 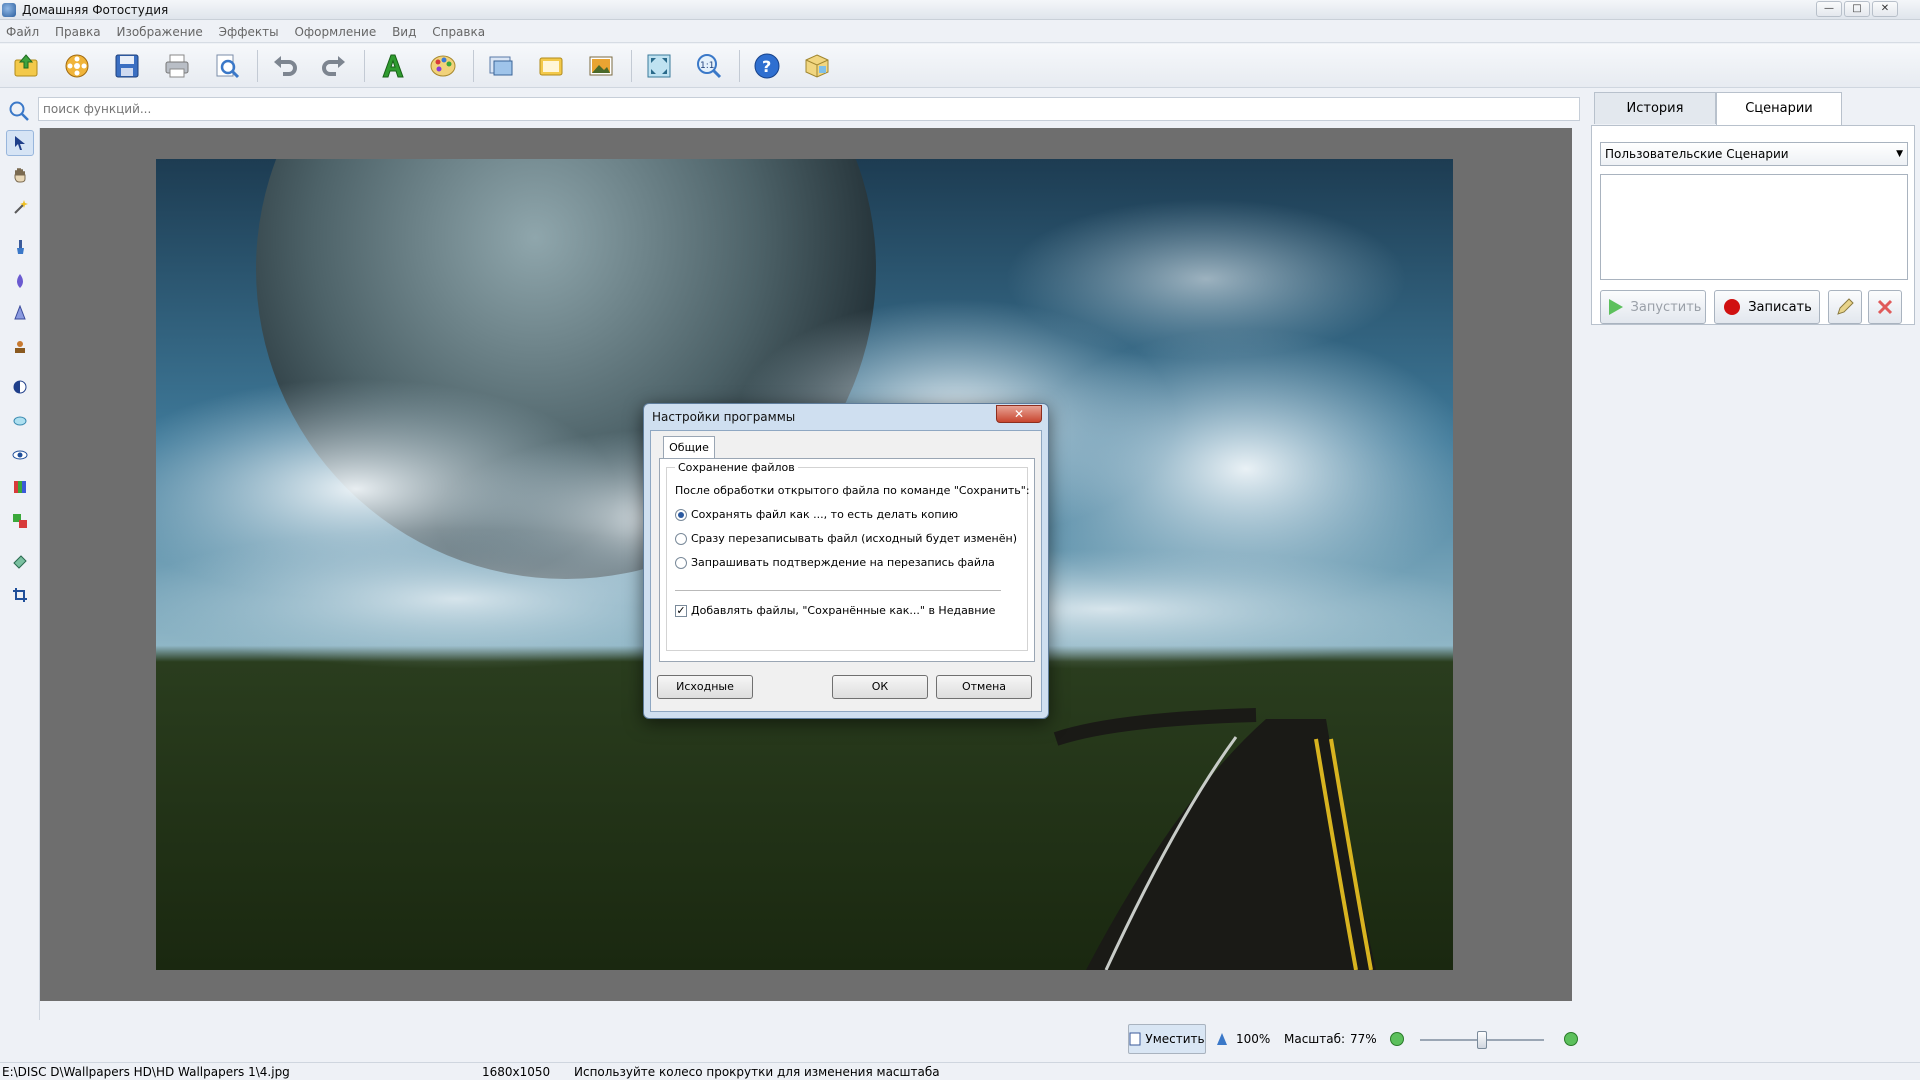 I want to click on pointer-icon, so click(x=20, y=143).